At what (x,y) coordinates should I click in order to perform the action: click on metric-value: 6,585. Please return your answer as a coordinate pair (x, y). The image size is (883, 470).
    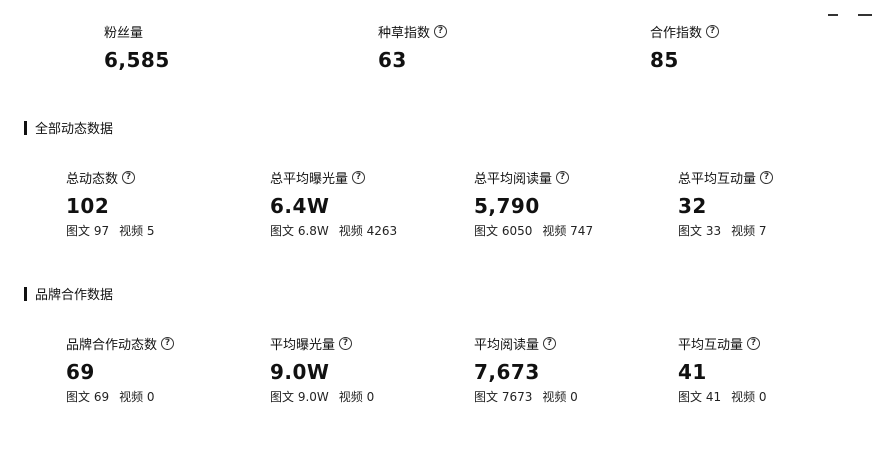
    Looking at the image, I should click on (137, 60).